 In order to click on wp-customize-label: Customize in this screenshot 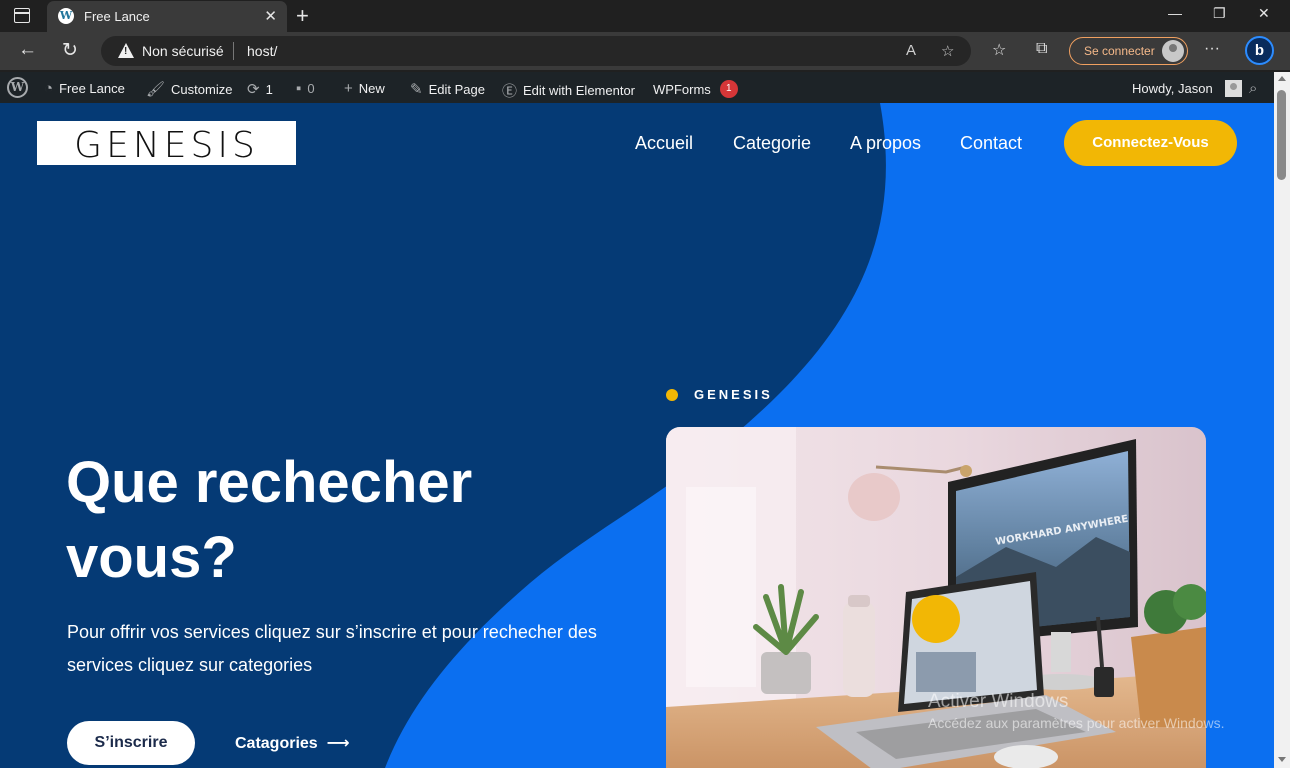, I will do `click(202, 89)`.